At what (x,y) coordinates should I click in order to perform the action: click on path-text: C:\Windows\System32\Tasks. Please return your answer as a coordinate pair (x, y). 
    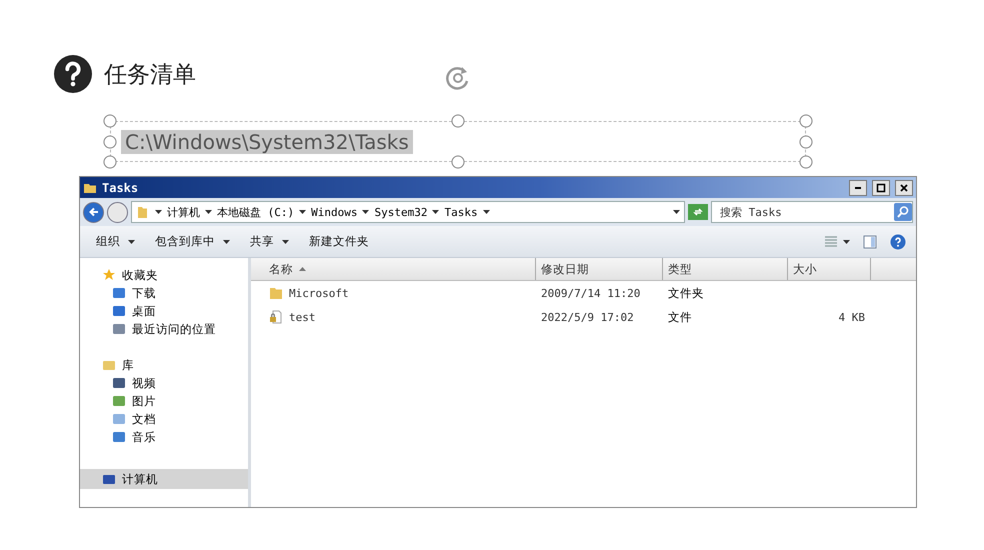
    Looking at the image, I should click on (267, 142).